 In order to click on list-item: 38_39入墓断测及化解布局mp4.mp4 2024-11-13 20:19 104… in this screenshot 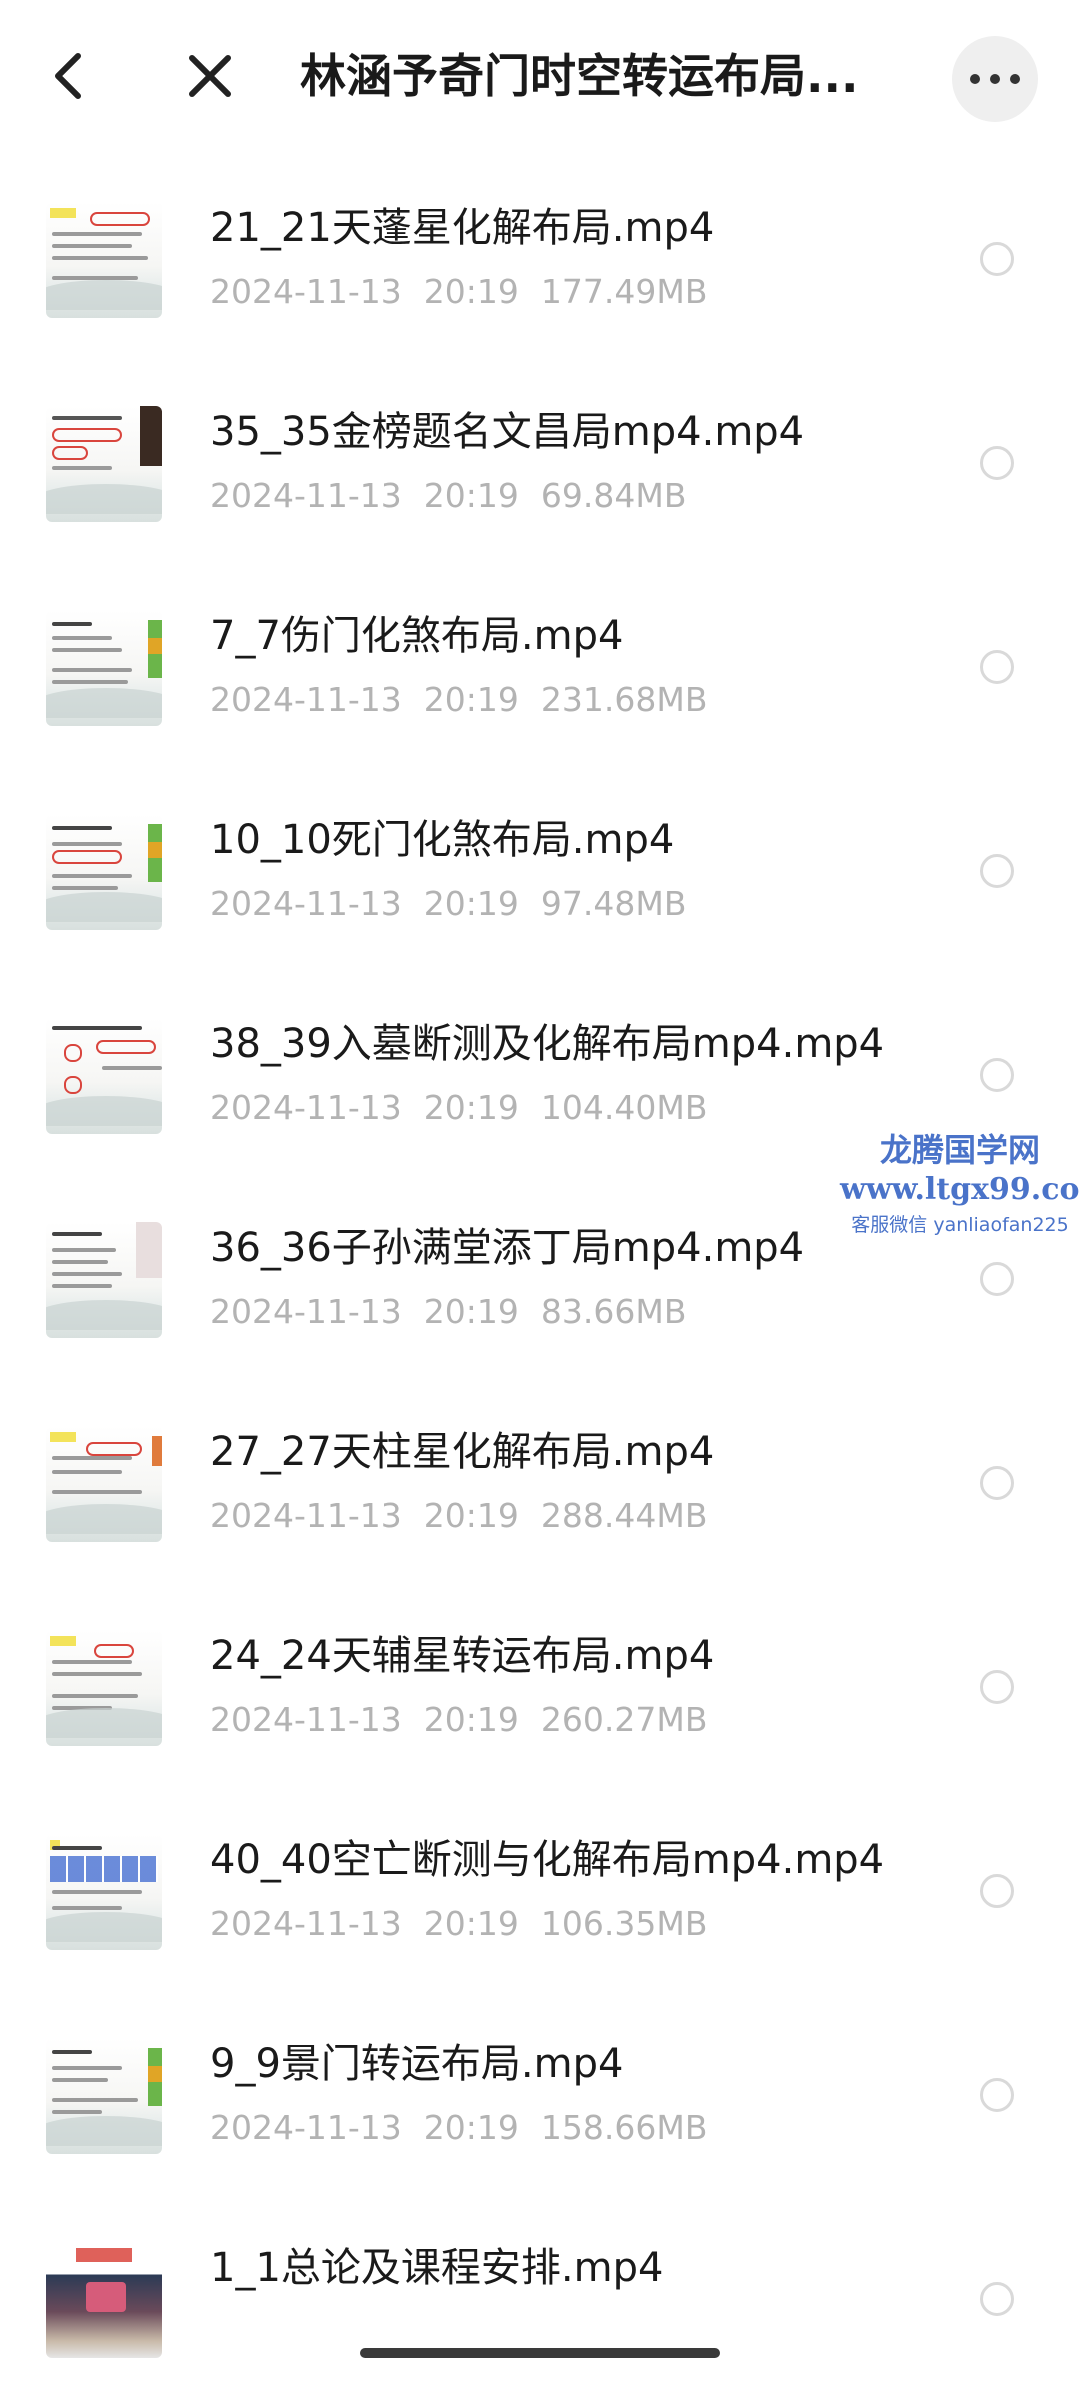, I will do `click(540, 1078)`.